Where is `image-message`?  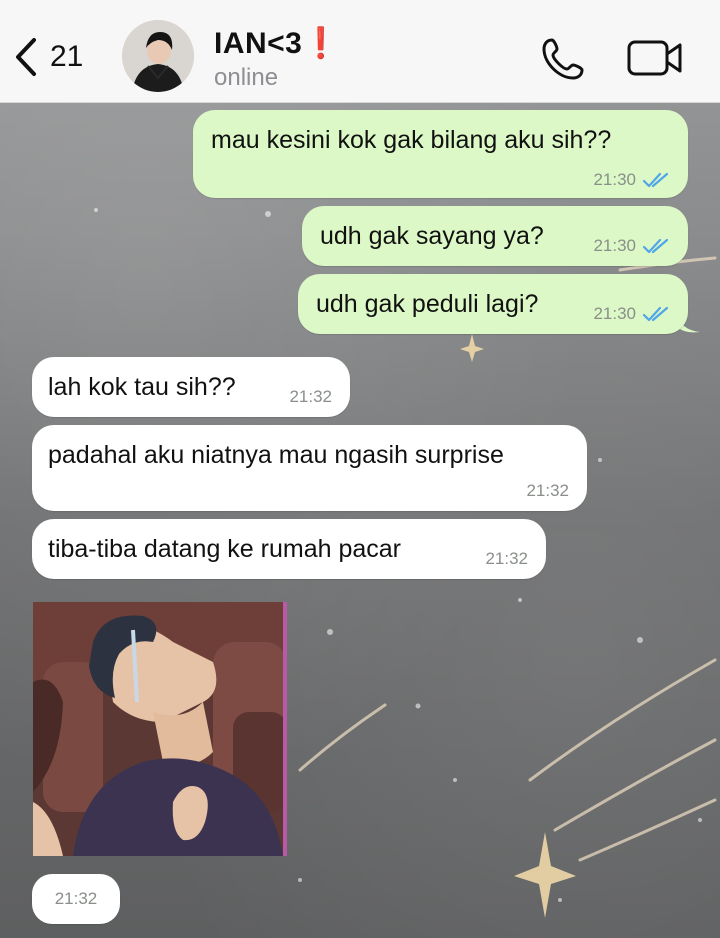 image-message is located at coordinates (160, 729).